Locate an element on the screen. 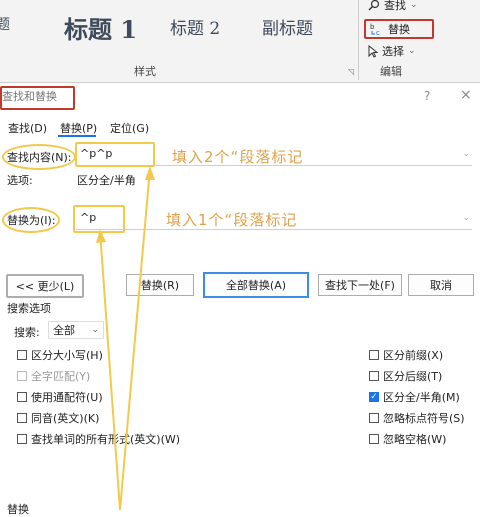 The image size is (480, 517). arrowhead-find is located at coordinates (150, 173).